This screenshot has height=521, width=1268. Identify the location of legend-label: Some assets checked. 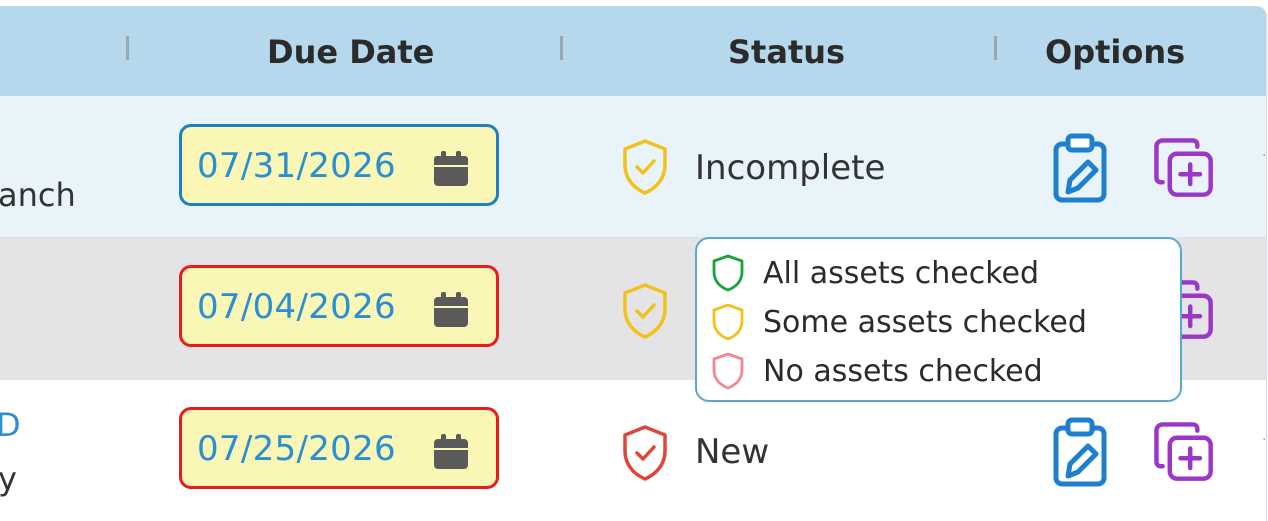
(925, 322).